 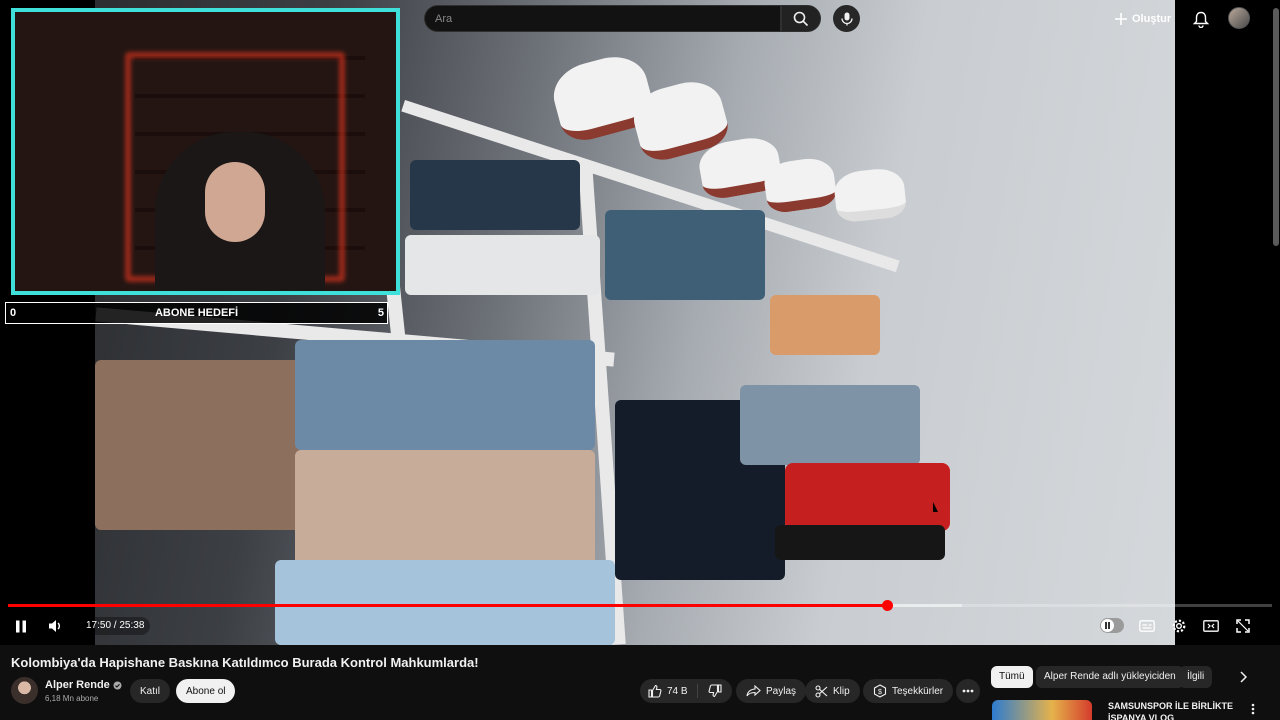 I want to click on fullscreen-icon, so click(x=1243, y=626).